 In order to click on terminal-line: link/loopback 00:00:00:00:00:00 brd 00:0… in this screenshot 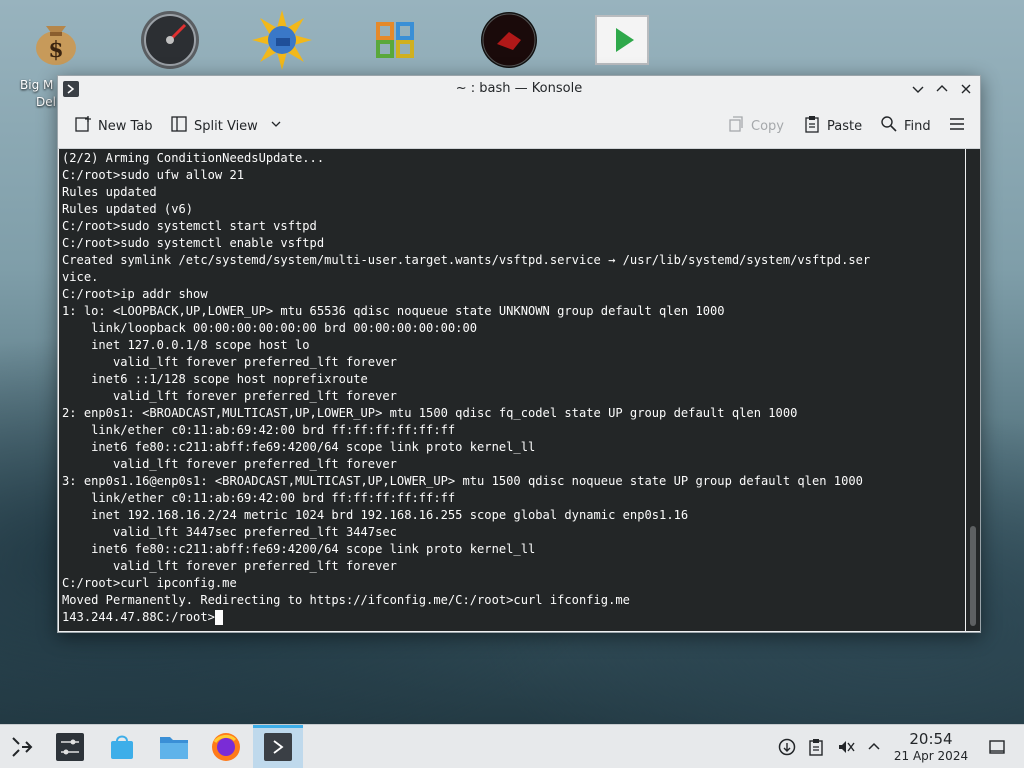, I will do `click(270, 328)`.